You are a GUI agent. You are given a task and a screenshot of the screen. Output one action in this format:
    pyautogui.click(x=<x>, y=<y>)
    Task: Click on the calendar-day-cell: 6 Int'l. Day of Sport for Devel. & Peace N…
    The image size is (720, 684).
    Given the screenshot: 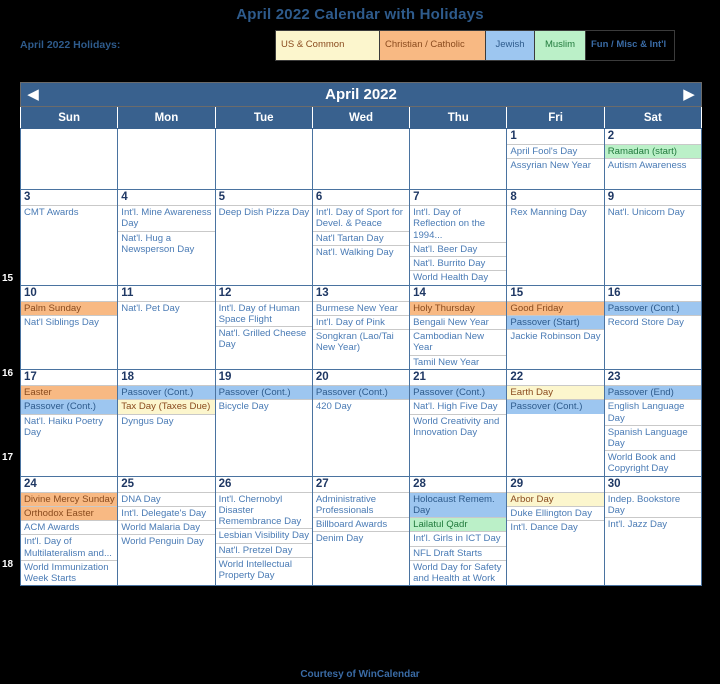 What is the action you would take?
    pyautogui.click(x=361, y=237)
    